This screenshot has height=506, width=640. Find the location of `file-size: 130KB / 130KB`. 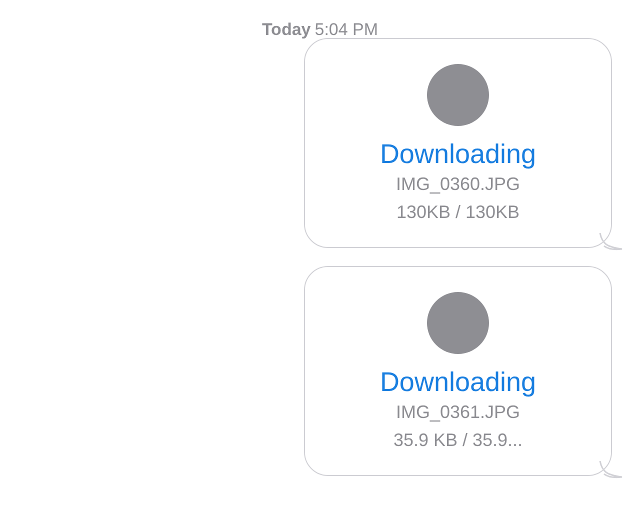

file-size: 130KB / 130KB is located at coordinates (458, 212).